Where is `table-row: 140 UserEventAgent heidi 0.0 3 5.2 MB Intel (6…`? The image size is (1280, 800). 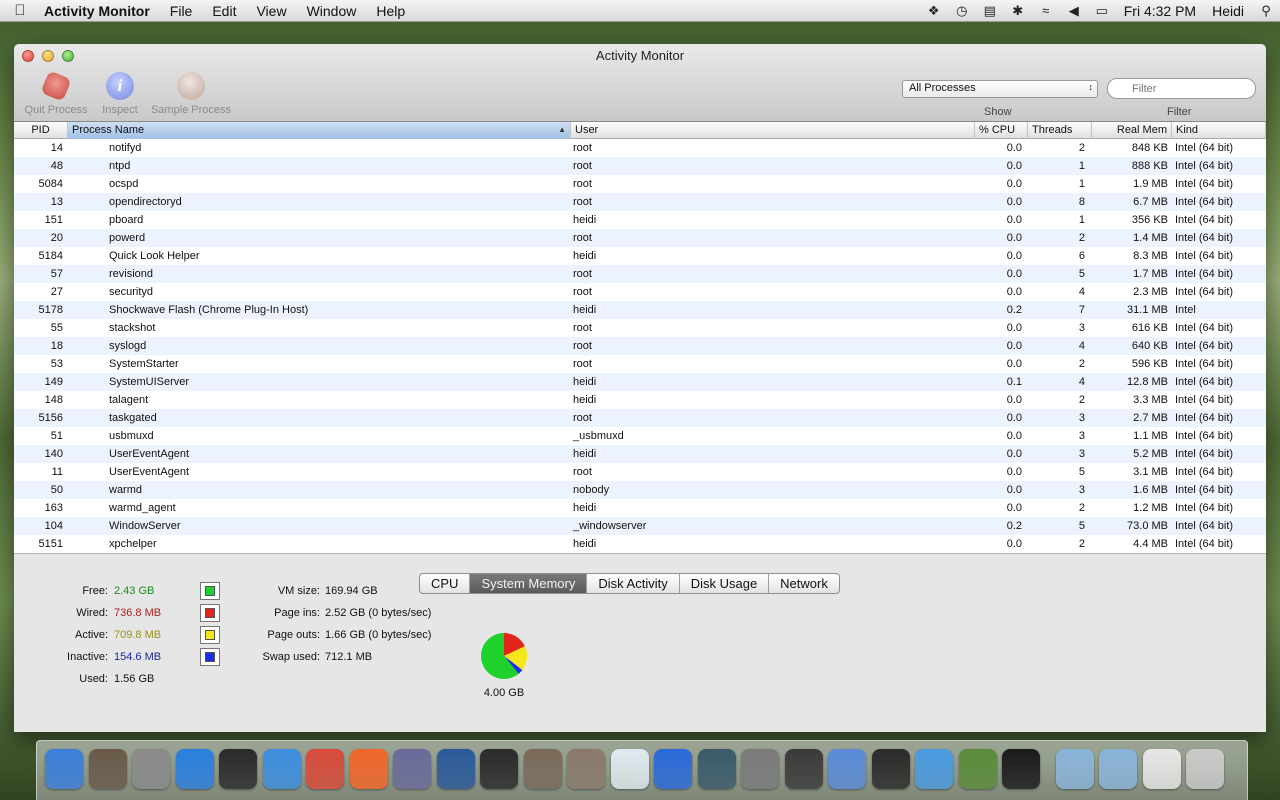 table-row: 140 UserEventAgent heidi 0.0 3 5.2 MB Intel (6… is located at coordinates (640, 454).